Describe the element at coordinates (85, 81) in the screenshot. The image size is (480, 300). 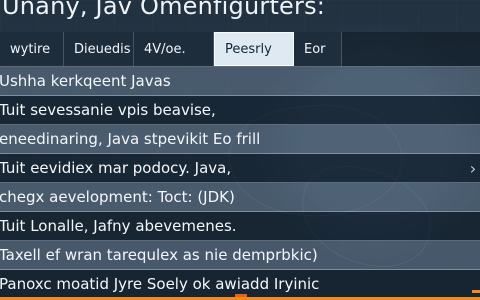
I see `list-item-text: Ushha kerkqeent Javas` at that location.